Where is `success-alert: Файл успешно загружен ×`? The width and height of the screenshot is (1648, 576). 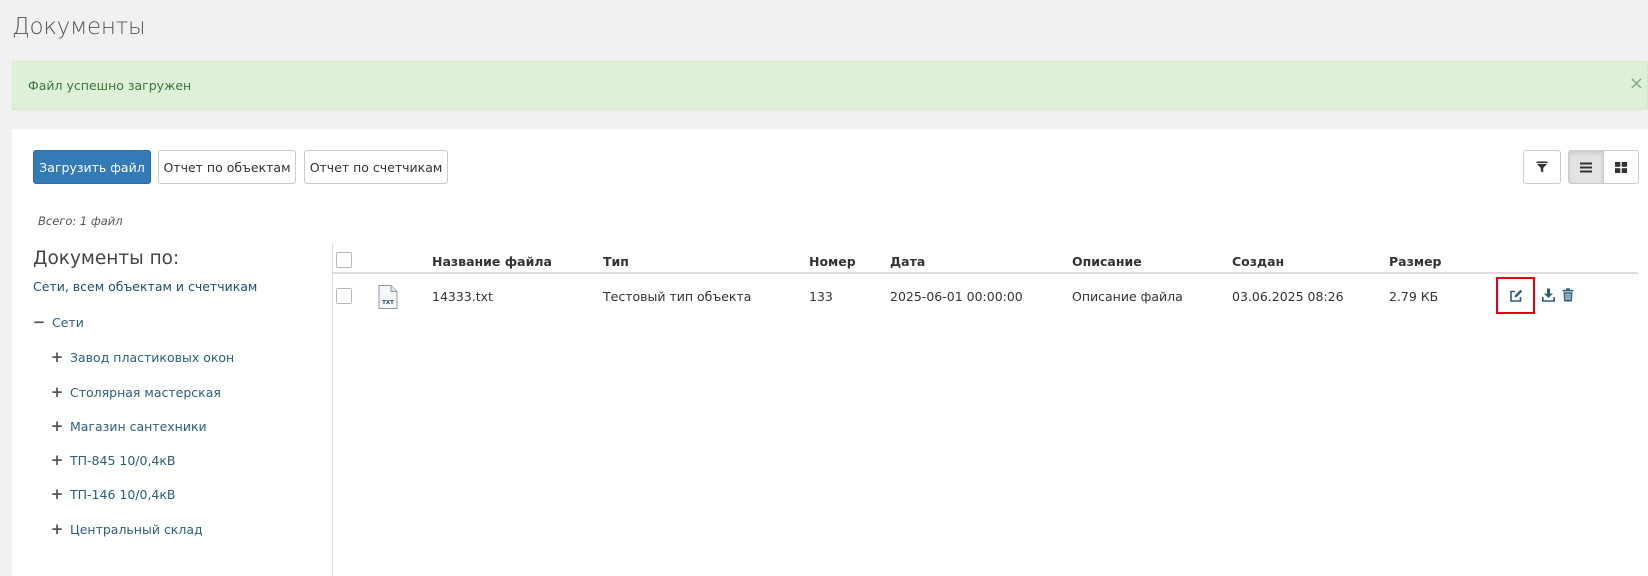 success-alert: Файл успешно загружен × is located at coordinates (830, 85).